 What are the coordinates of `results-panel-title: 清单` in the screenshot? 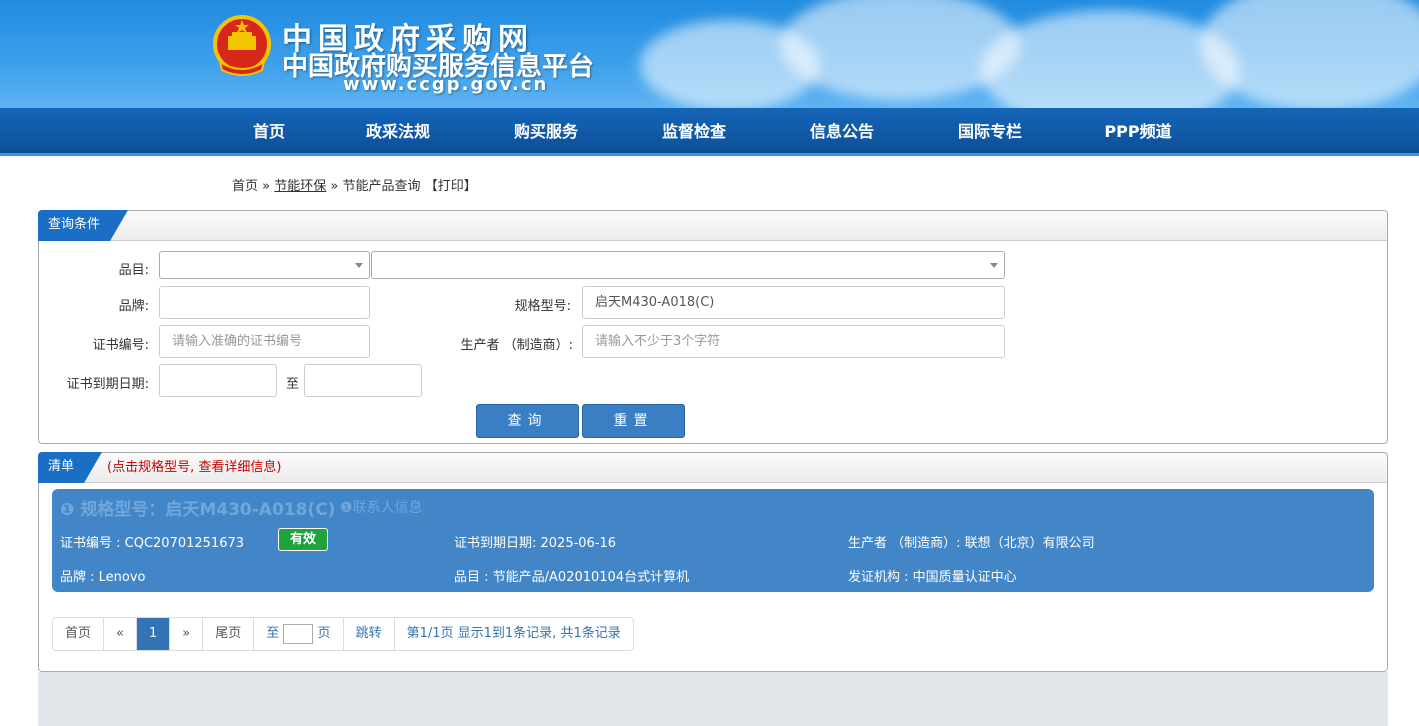 It's located at (70, 467).